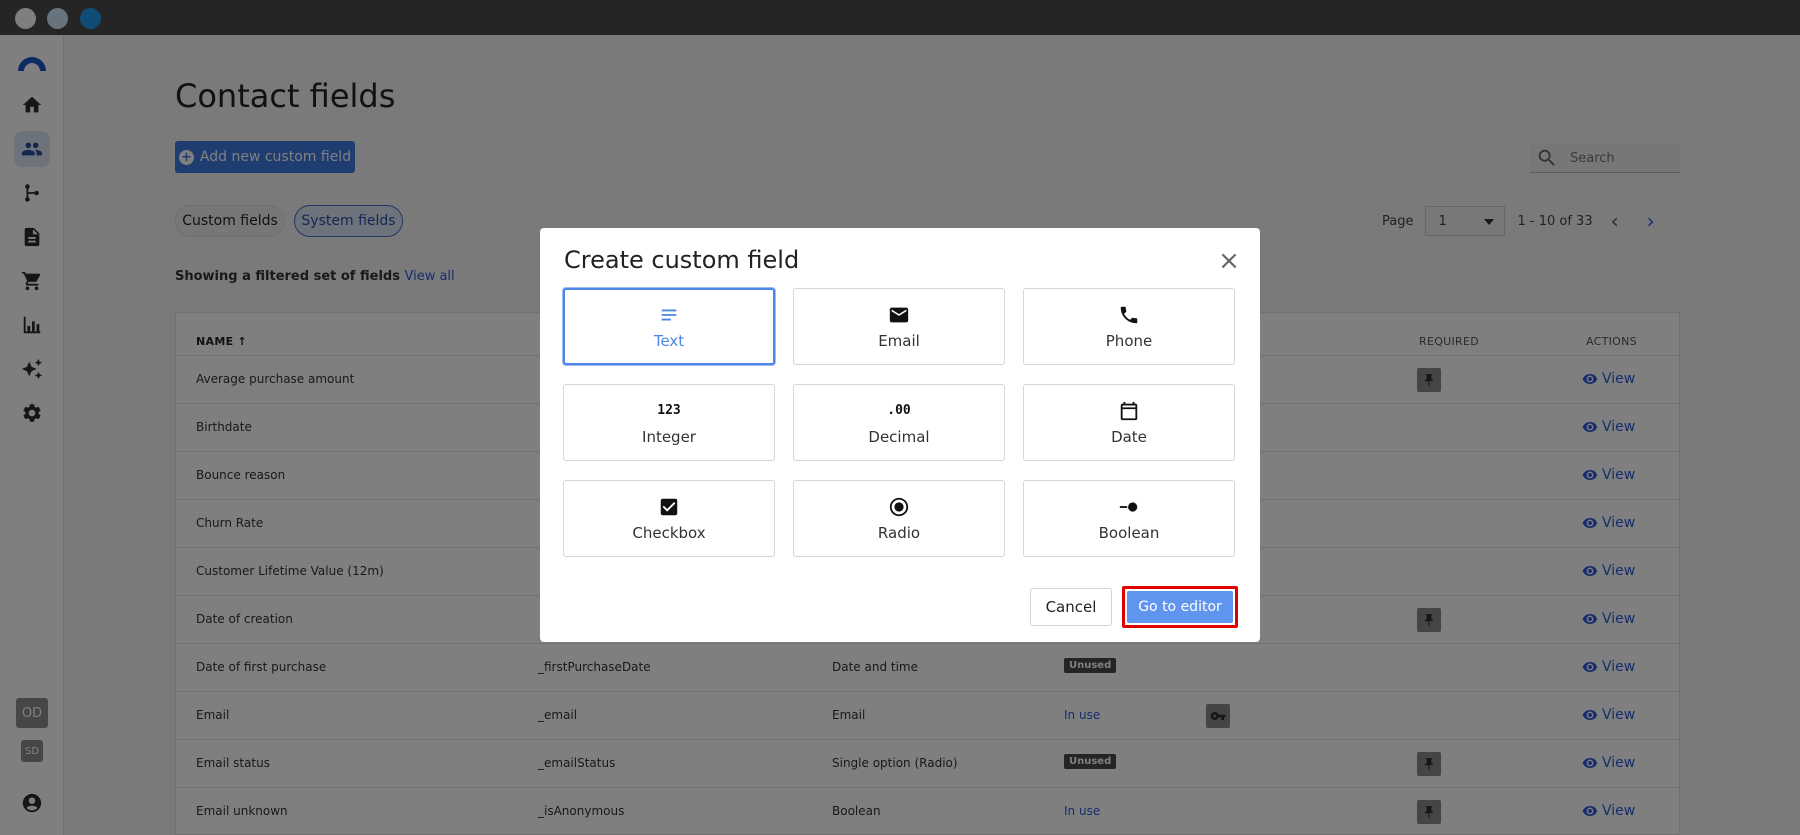 The image size is (1800, 835). What do you see at coordinates (669, 436) in the screenshot?
I see `field-type-label: Integer` at bounding box center [669, 436].